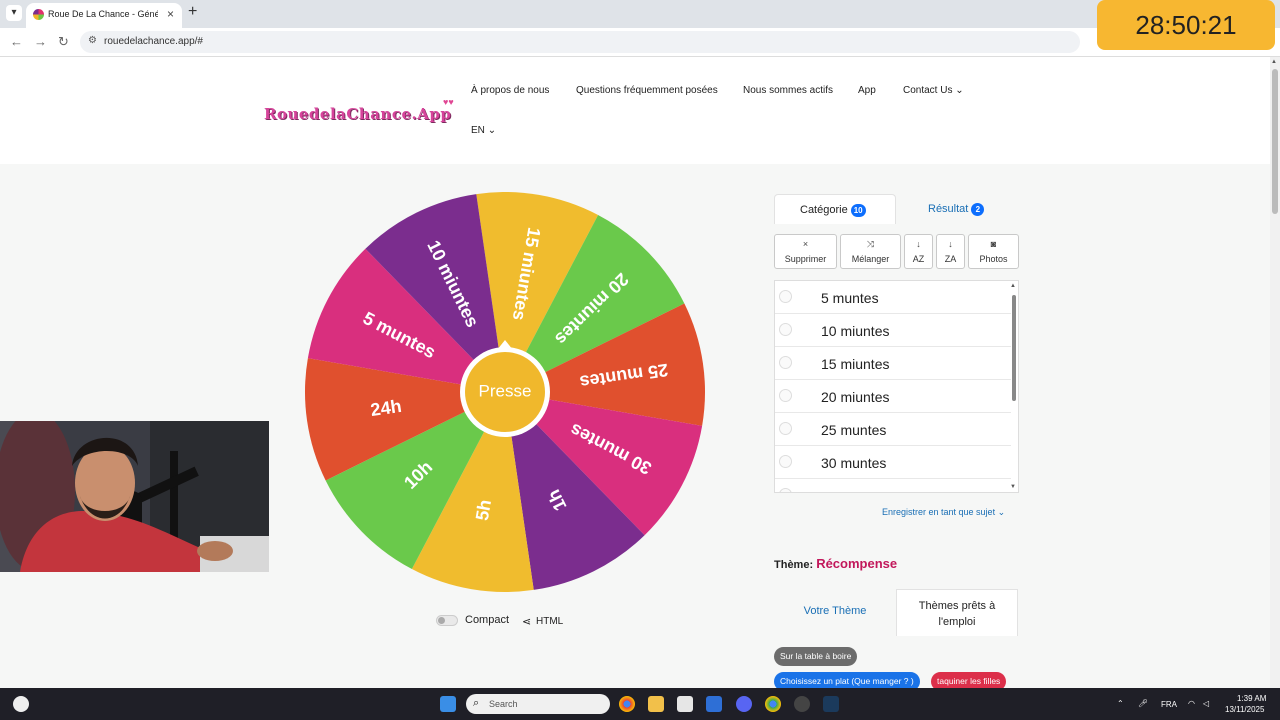 The image size is (1280, 720). I want to click on item-text: 5 muntes, so click(850, 298).